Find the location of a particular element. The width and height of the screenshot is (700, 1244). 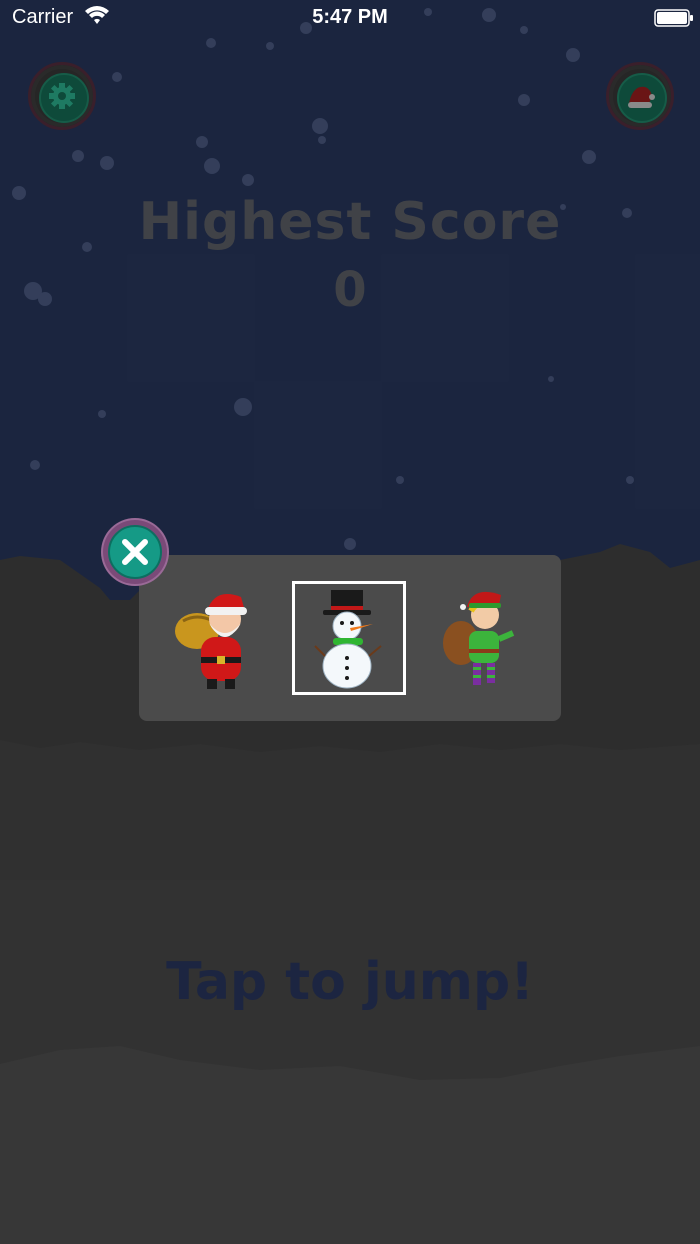

highest-score-value: 0 is located at coordinates (350, 290).